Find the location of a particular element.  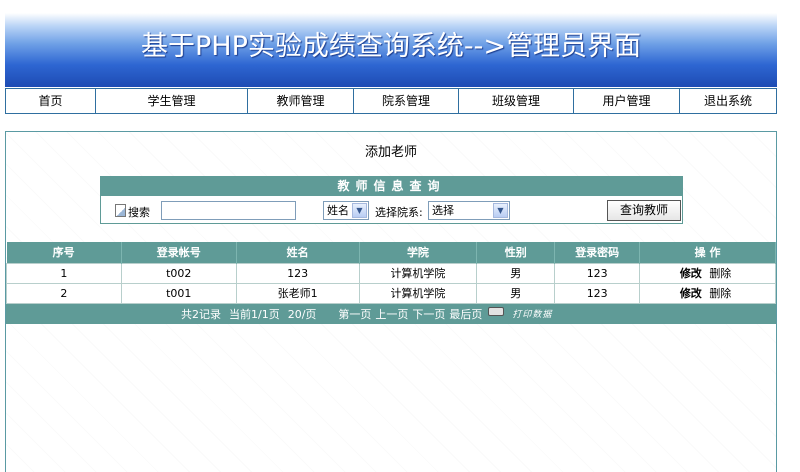

search-field-value: 姓名 is located at coordinates (338, 210).